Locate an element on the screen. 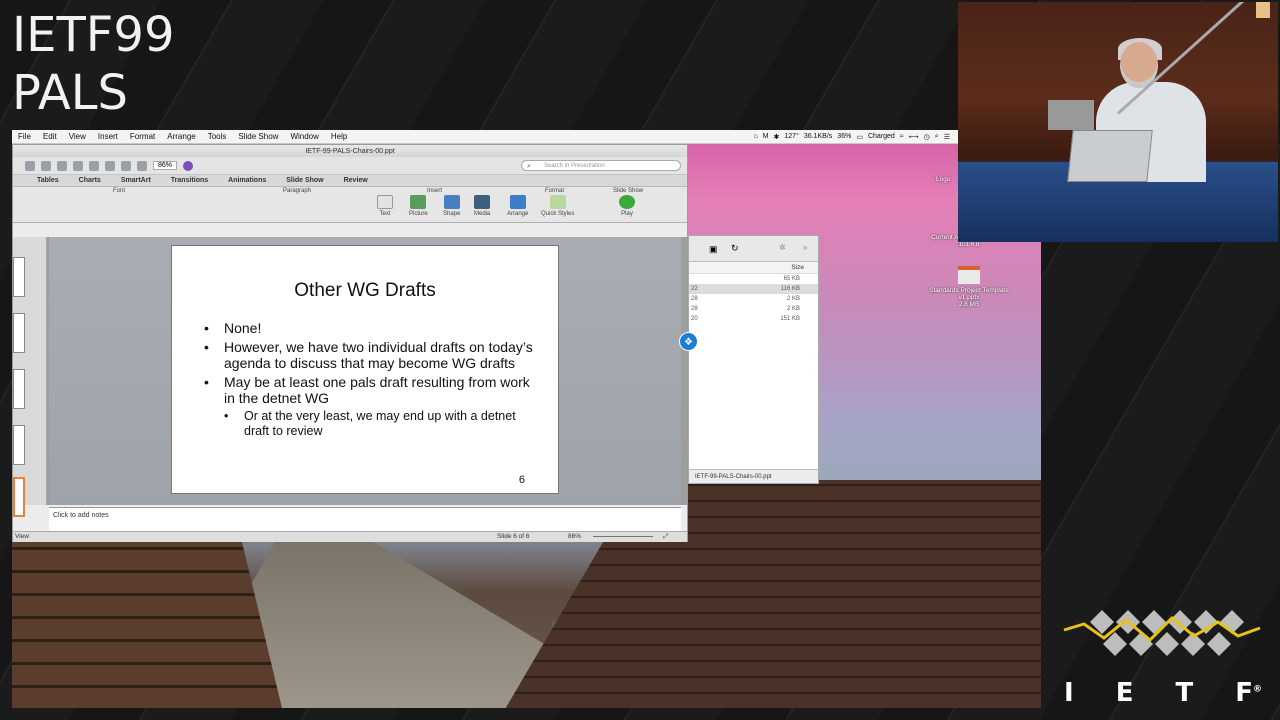  menu-slide-show: Slide Show is located at coordinates (258, 136).